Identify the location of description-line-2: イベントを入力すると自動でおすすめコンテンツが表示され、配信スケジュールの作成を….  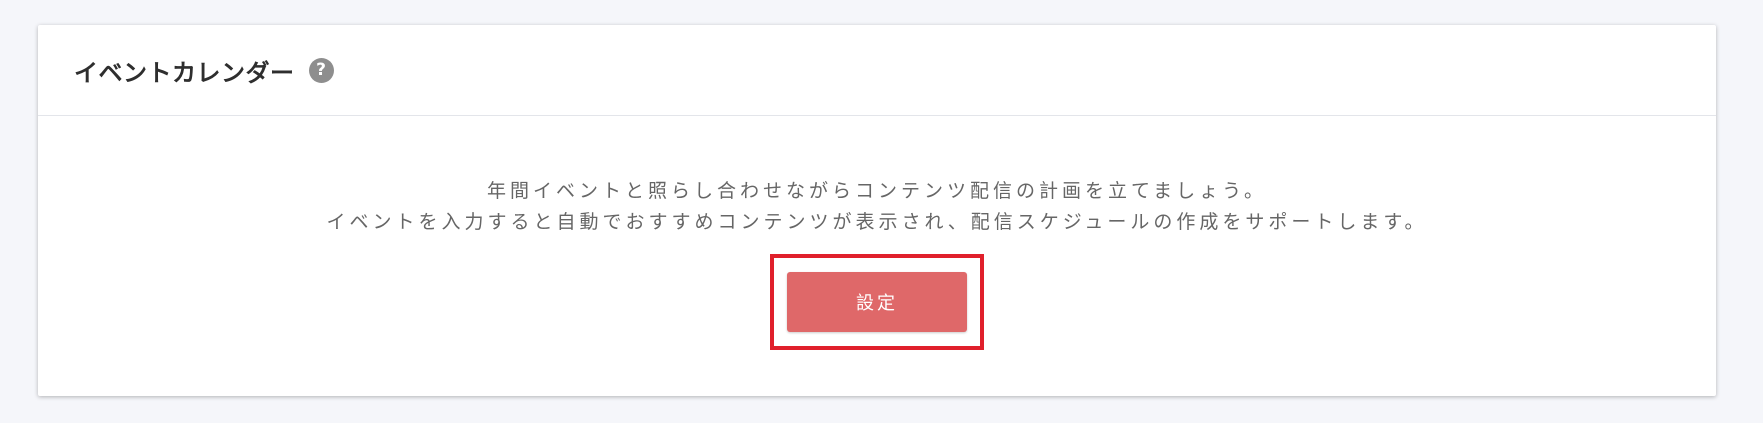
(877, 222).